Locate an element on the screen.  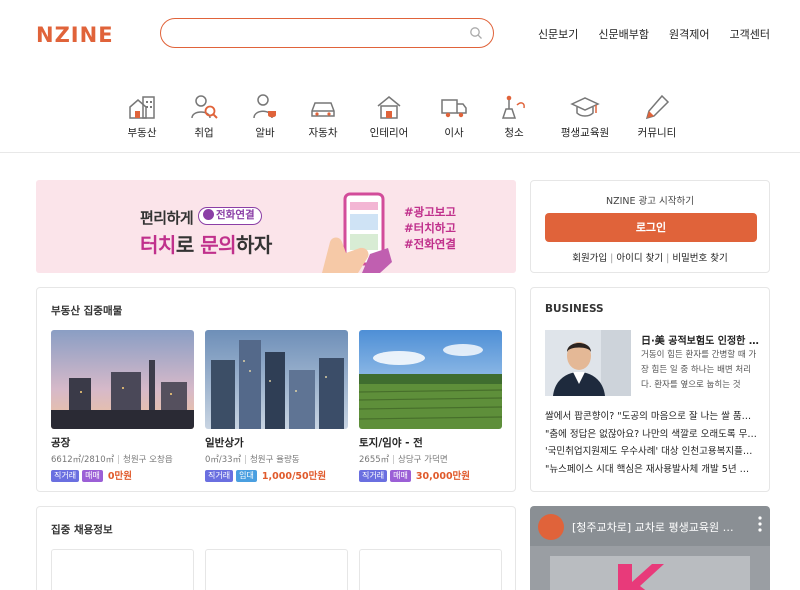
search-icon is located at coordinates (476, 33).